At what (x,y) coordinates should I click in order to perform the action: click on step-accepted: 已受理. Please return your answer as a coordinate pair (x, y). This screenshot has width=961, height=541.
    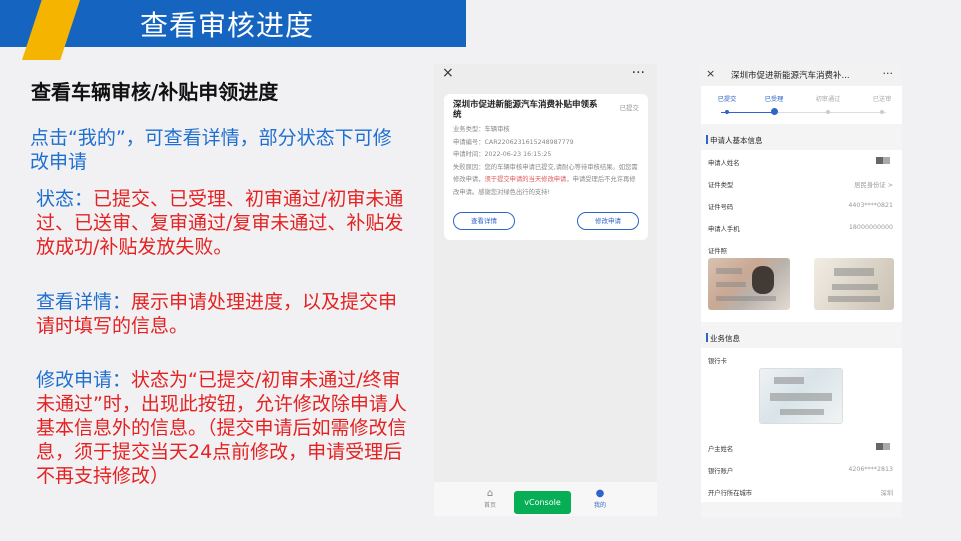
    Looking at the image, I should click on (774, 104).